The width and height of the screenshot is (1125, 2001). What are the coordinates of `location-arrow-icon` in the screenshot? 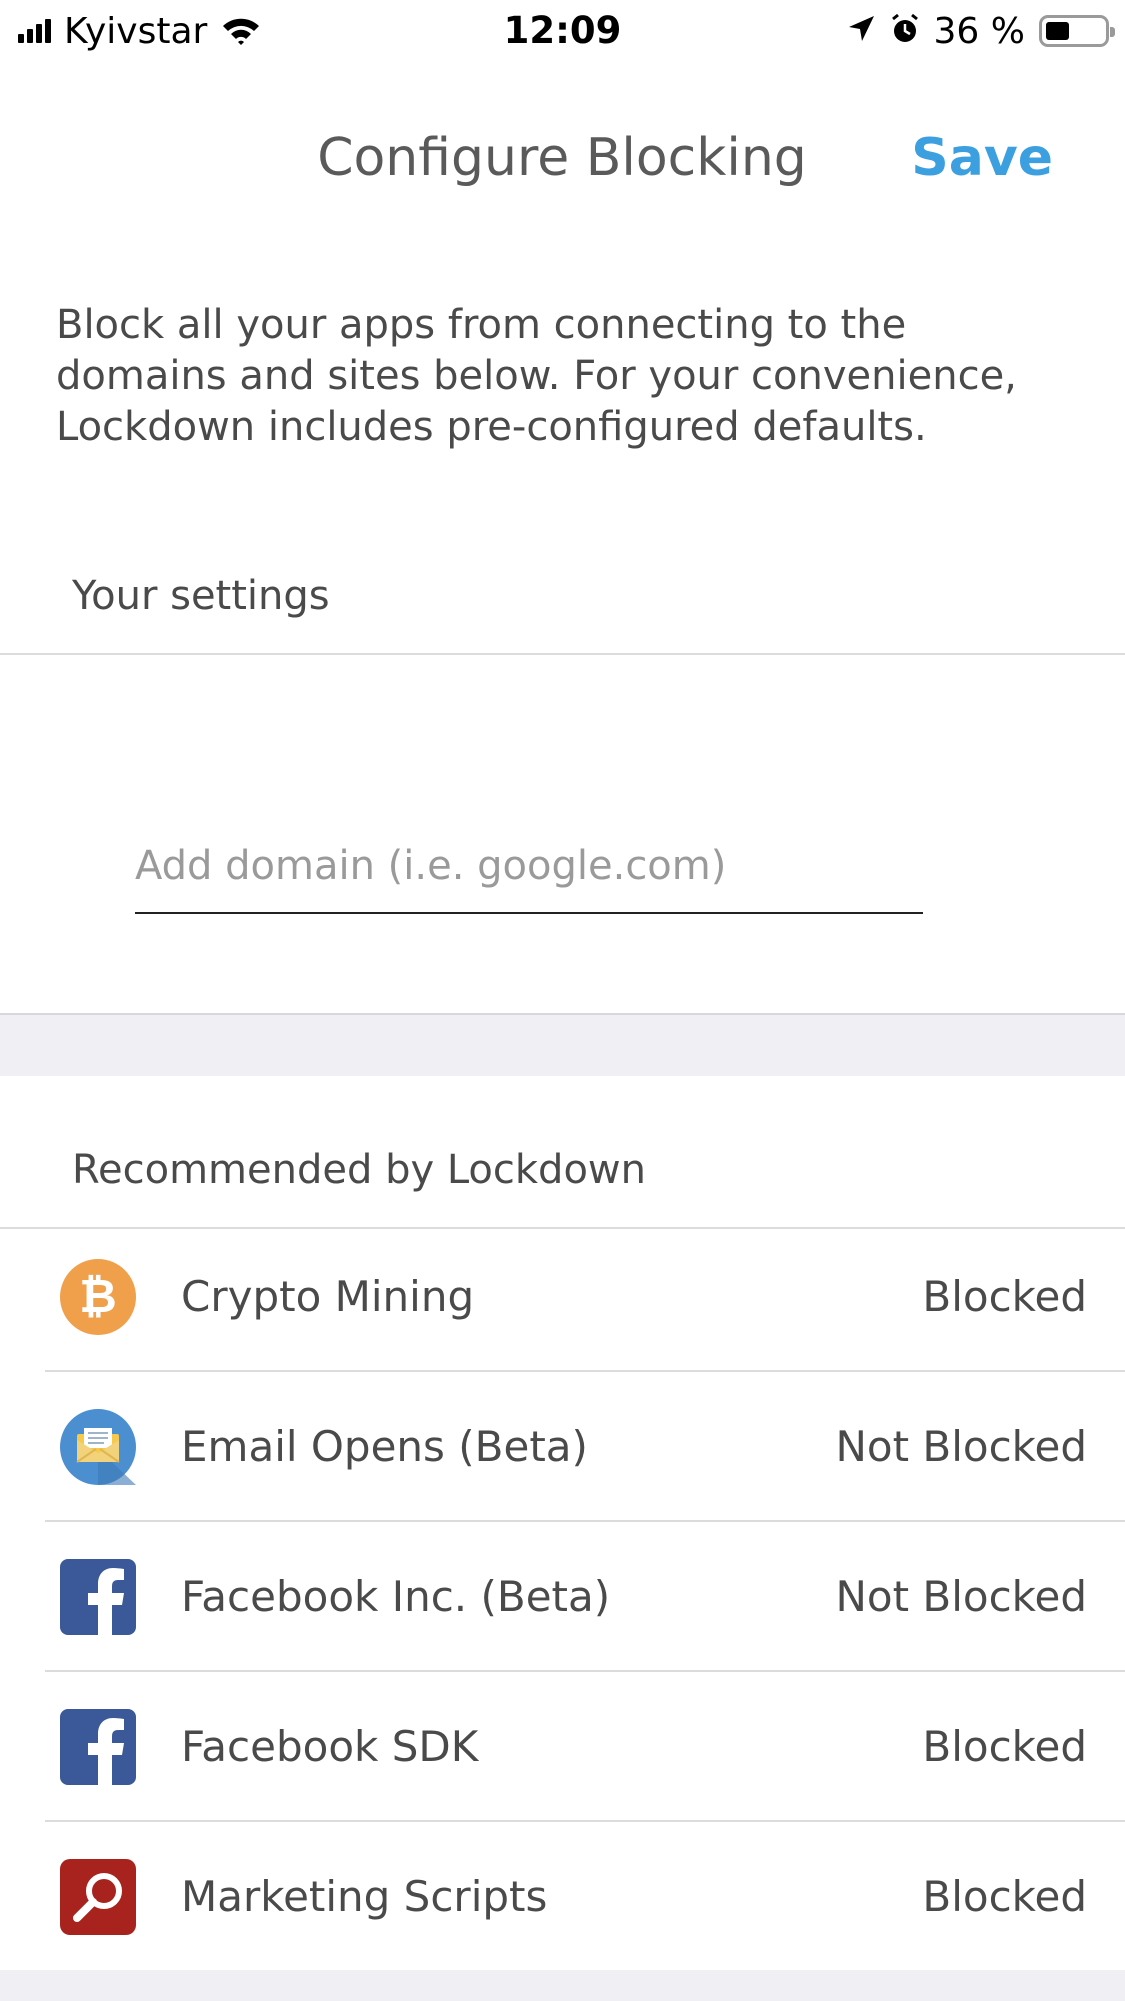 It's located at (861, 31).